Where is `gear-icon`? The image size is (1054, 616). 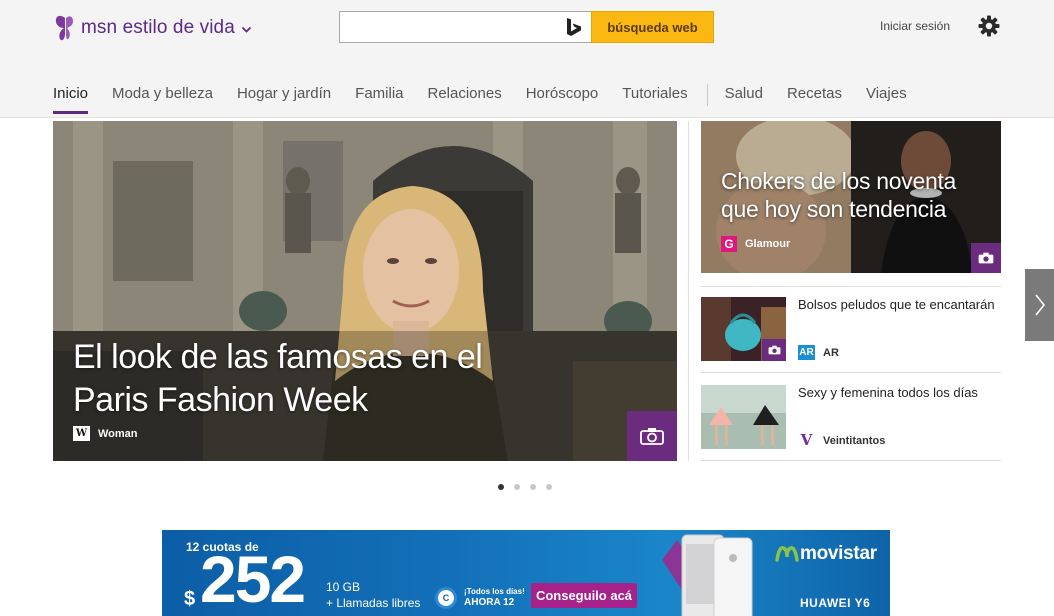
gear-icon is located at coordinates (989, 26).